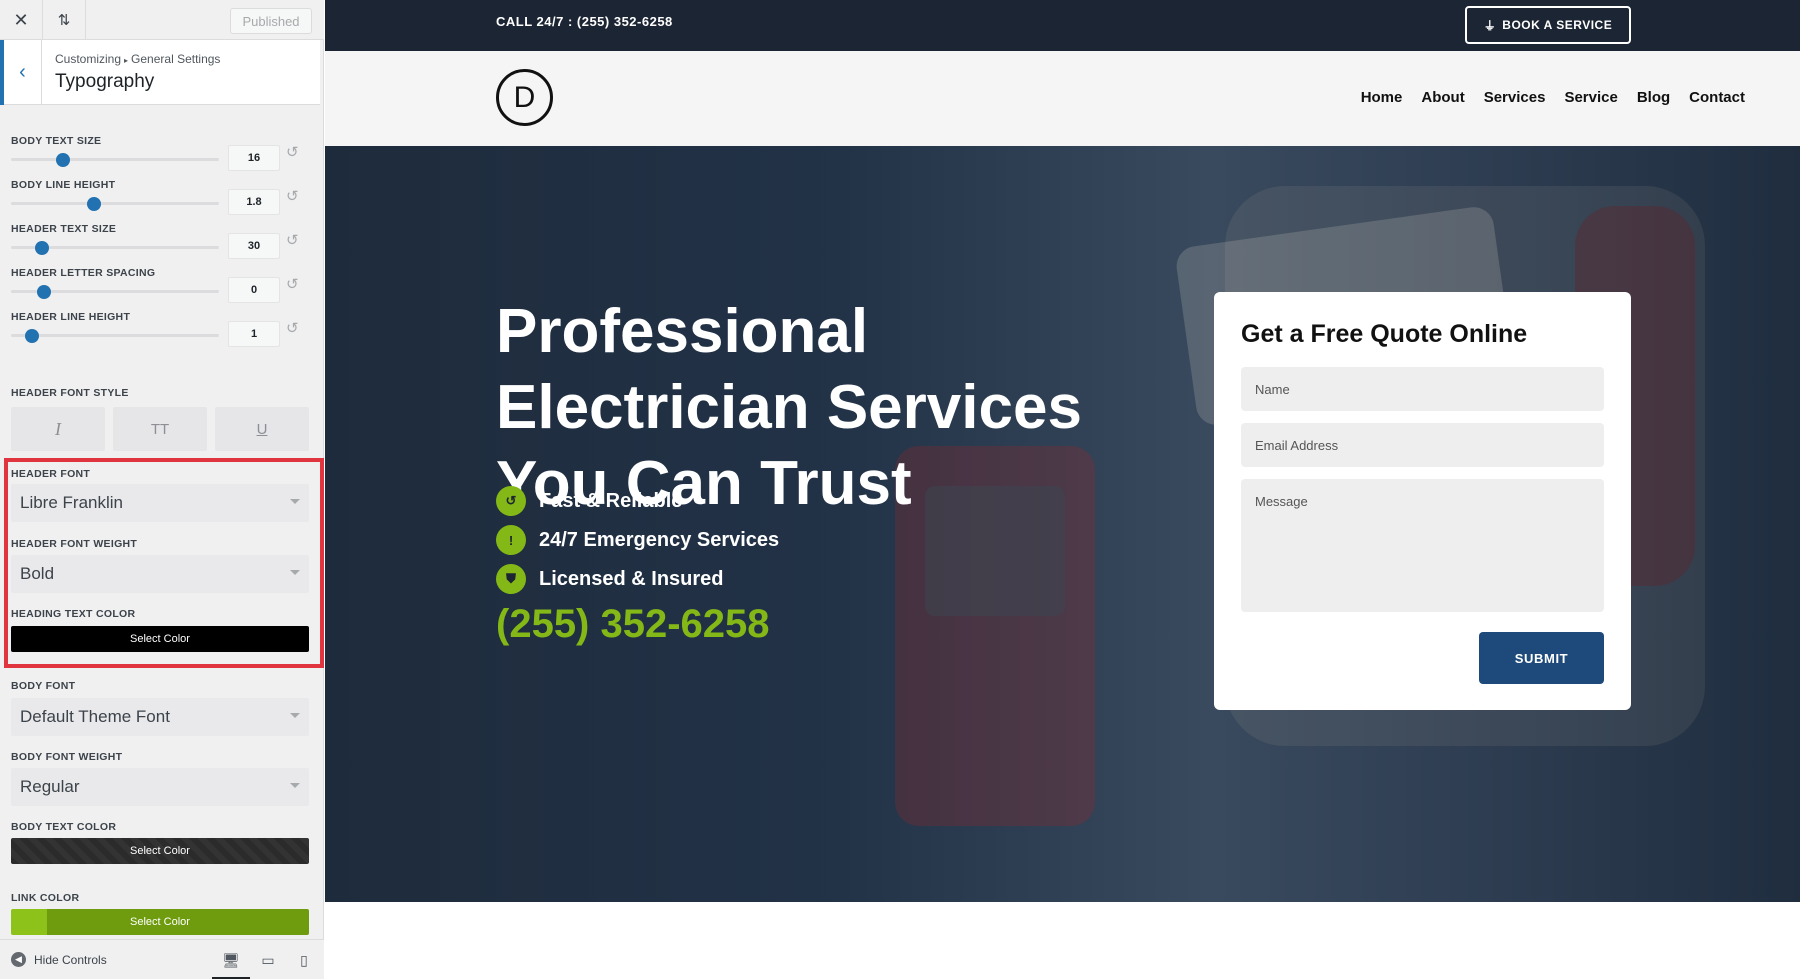 The width and height of the screenshot is (1800, 979). I want to click on book-service-button: ⏚ BOOK A SERVICE, so click(1548, 25).